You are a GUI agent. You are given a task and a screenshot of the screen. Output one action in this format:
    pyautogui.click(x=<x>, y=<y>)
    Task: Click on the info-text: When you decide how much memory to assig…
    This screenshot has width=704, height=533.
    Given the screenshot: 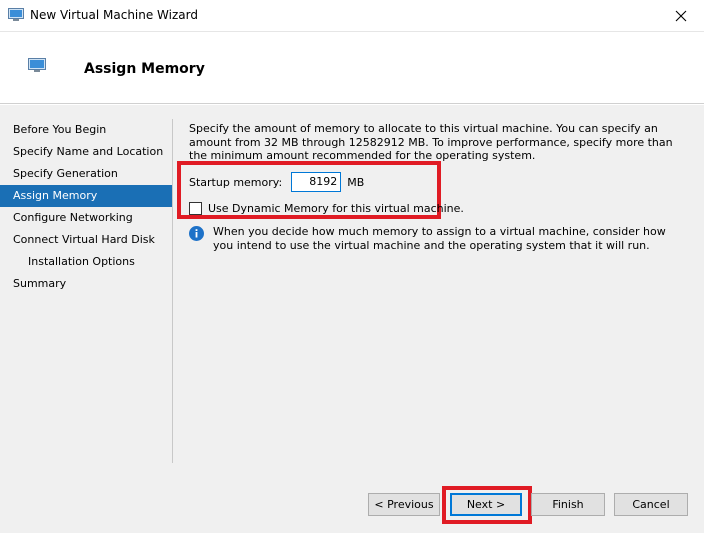 What is the action you would take?
    pyautogui.click(x=439, y=238)
    